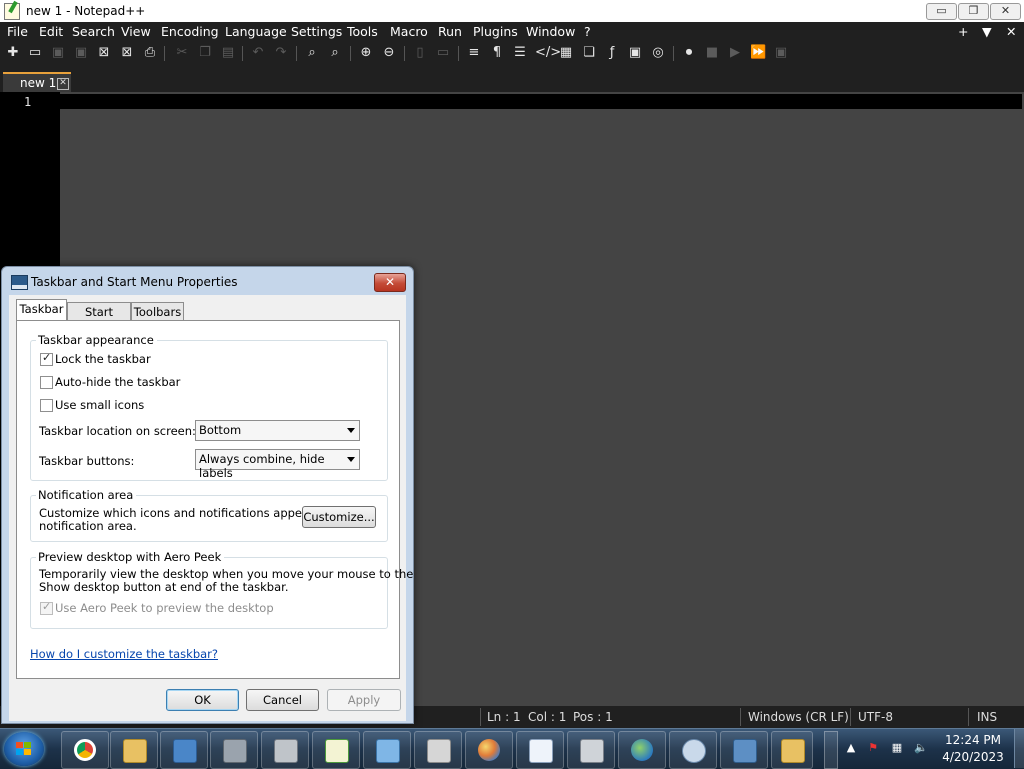 The image size is (1024, 769). What do you see at coordinates (941, 11) in the screenshot?
I see `minimize-button: ▭` at bounding box center [941, 11].